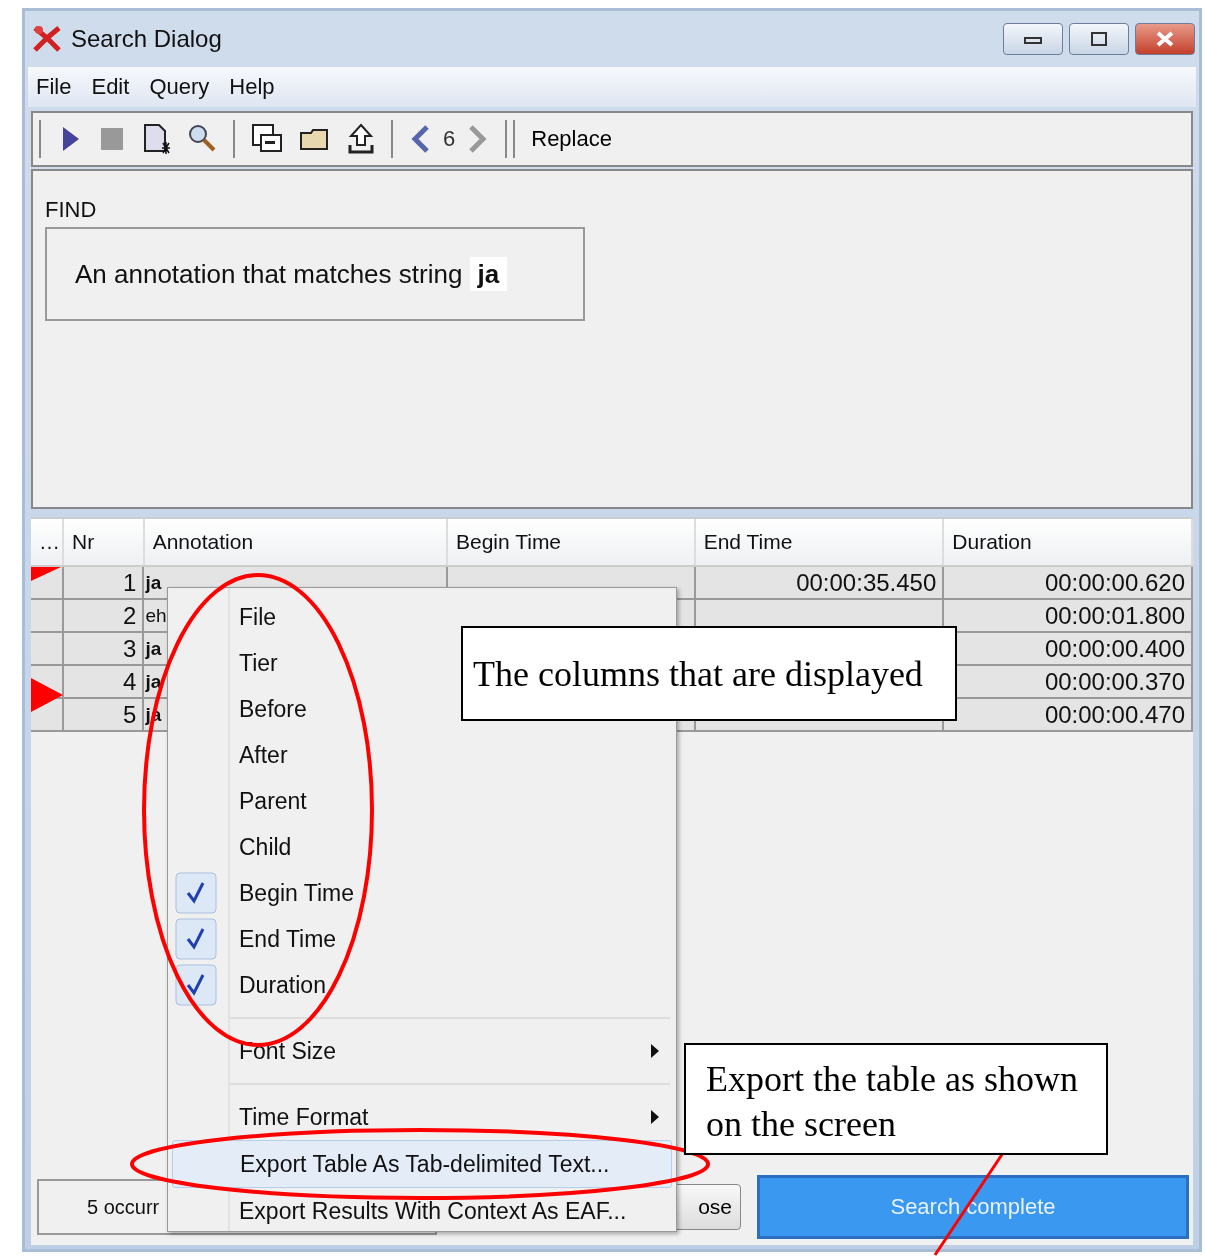 The height and width of the screenshot is (1256, 1205). Describe the element at coordinates (104, 682) in the screenshot. I see `table-cell: 4` at that location.